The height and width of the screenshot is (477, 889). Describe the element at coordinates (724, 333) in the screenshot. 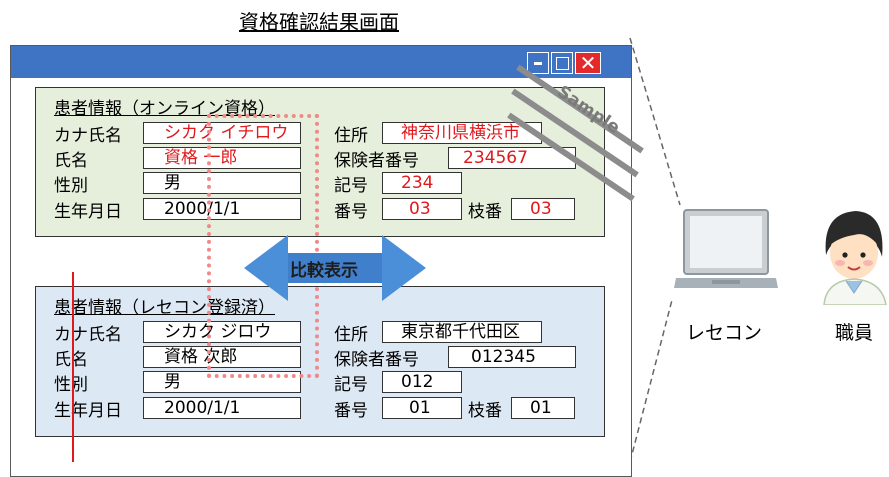

I see `laptop-label: レセコン` at that location.